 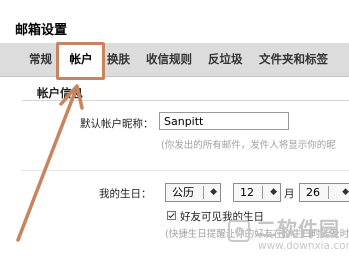 I want to click on watermark-site-name: 二软件园, so click(x=298, y=229).